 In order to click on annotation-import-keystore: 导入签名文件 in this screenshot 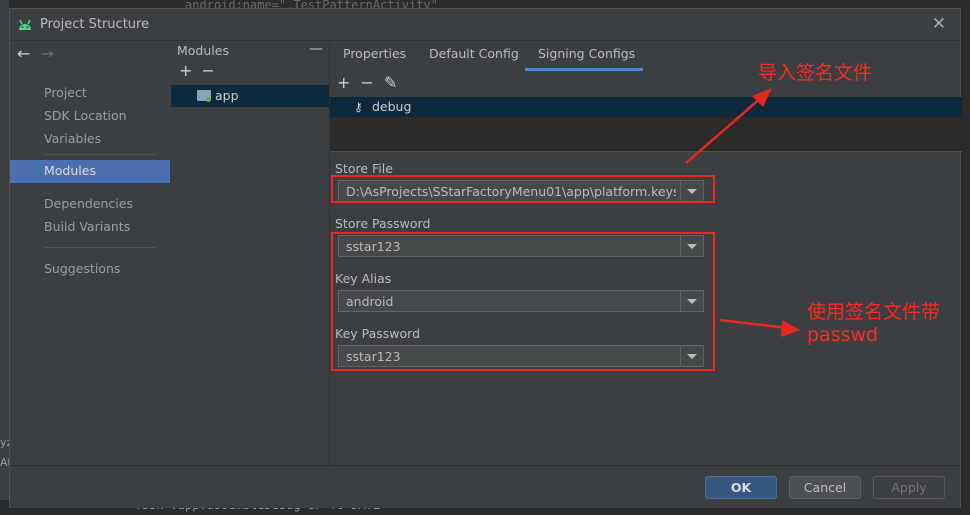, I will do `click(815, 73)`.